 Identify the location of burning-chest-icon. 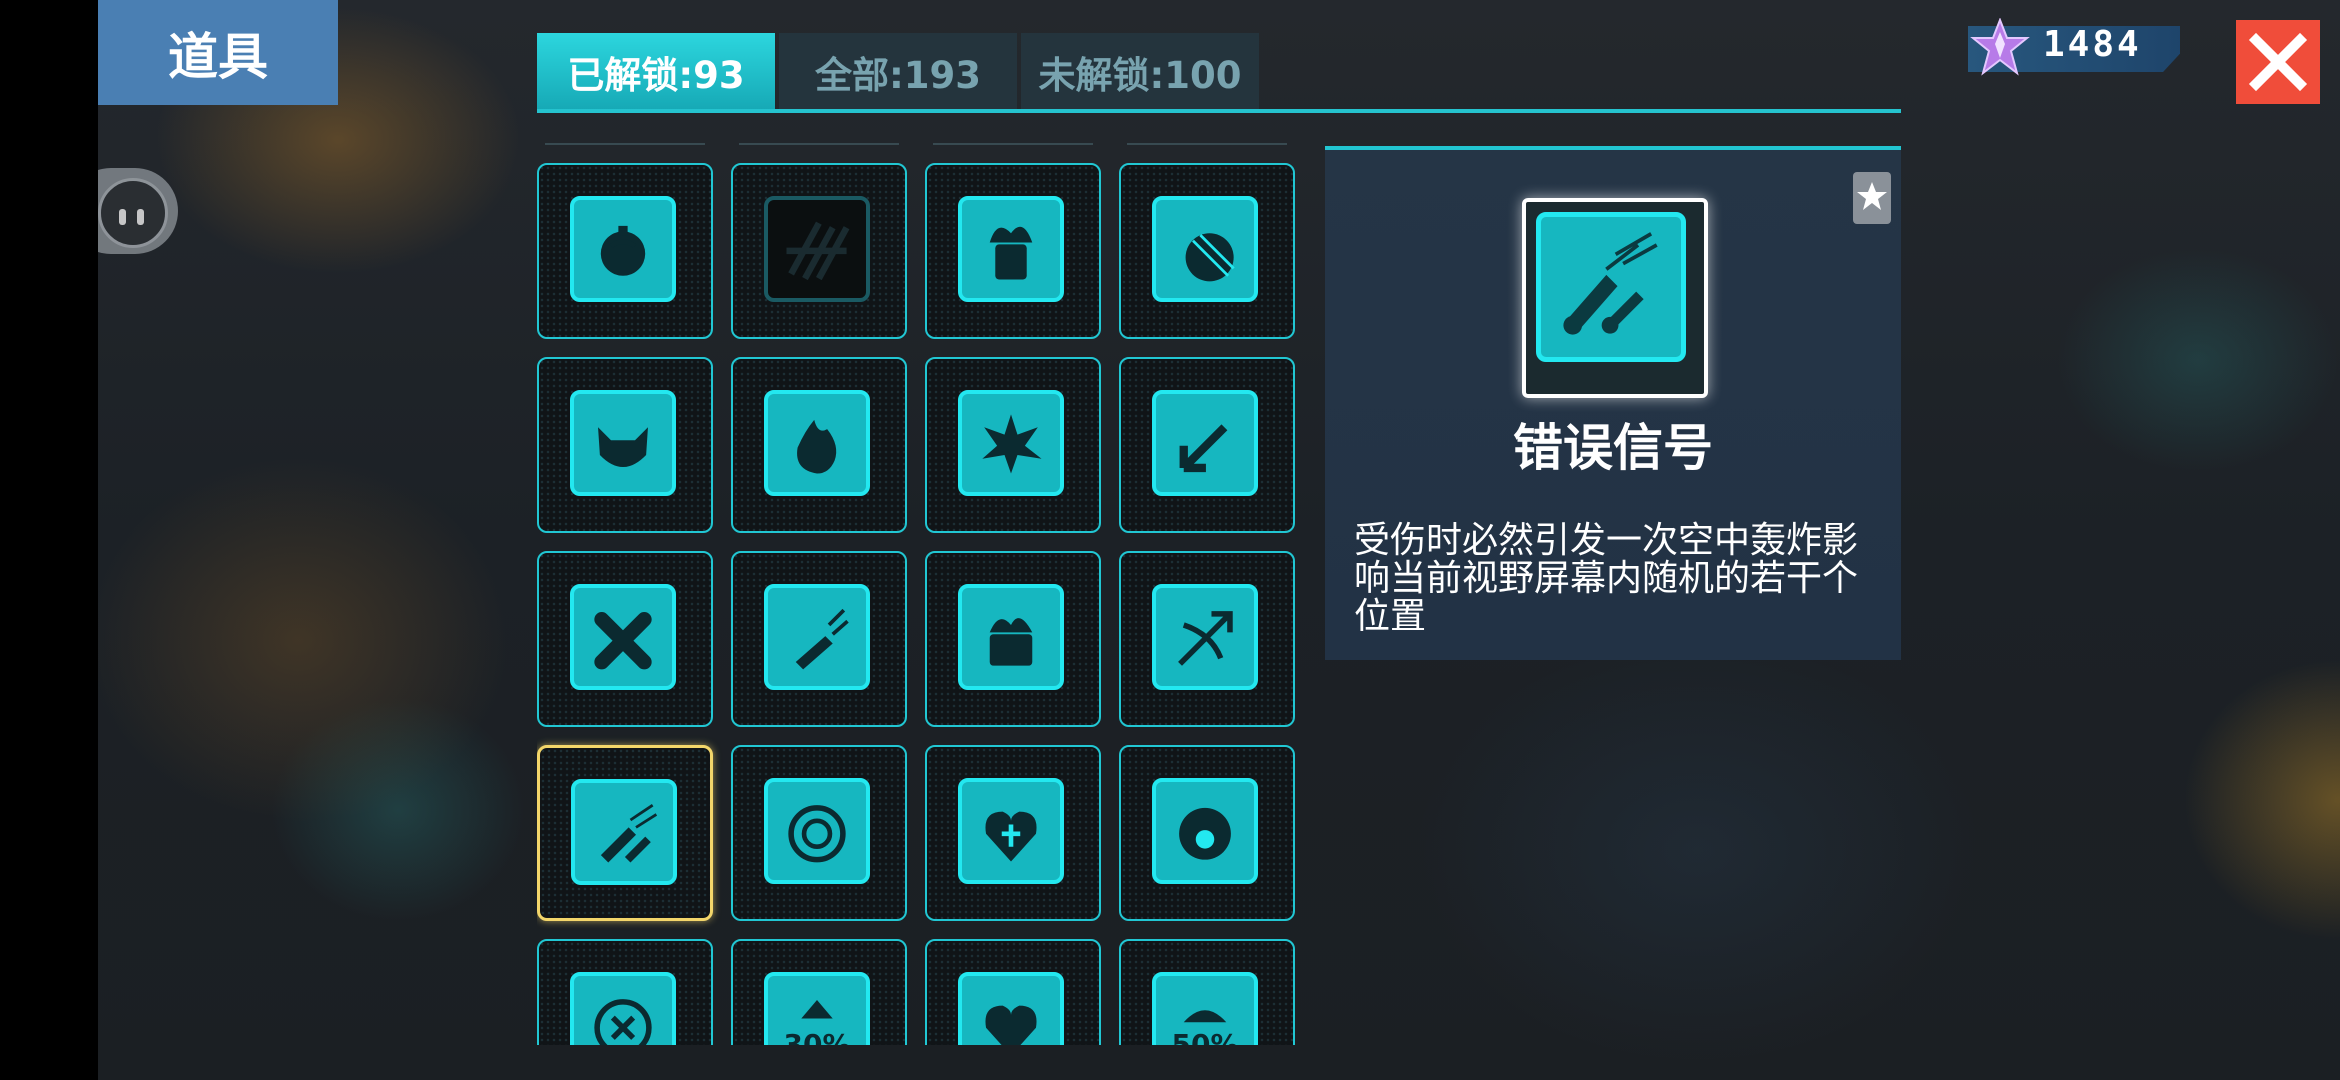
(1011, 637).